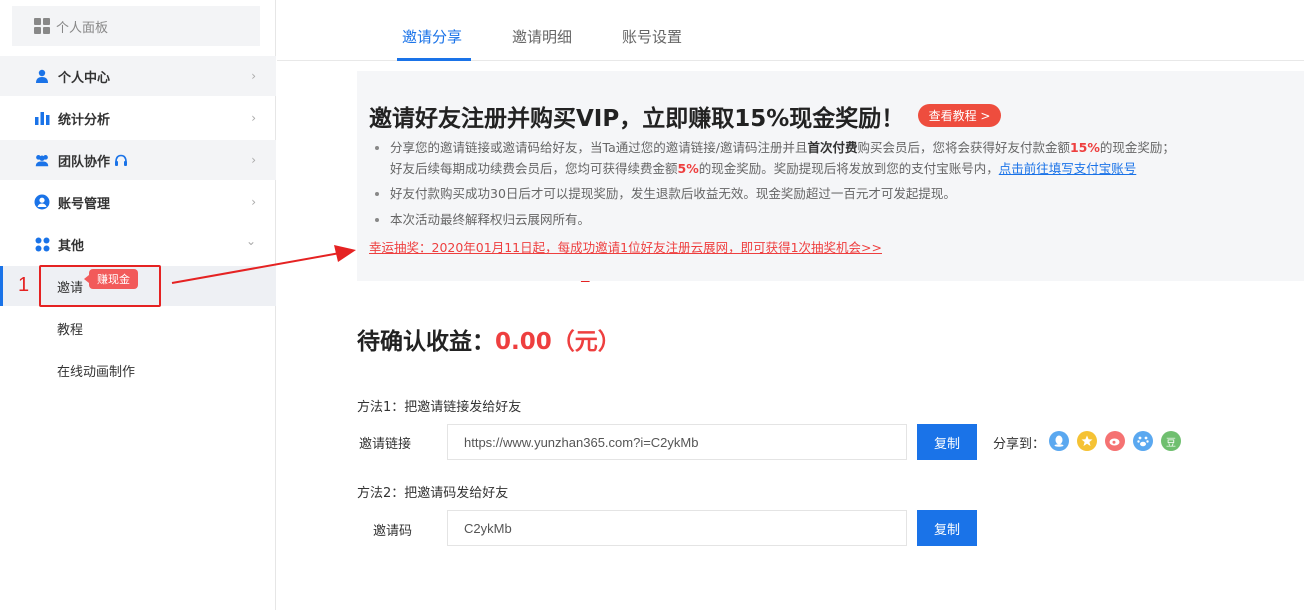  What do you see at coordinates (959, 115) in the screenshot?
I see `view-tutorial-button: 查看教程 >` at bounding box center [959, 115].